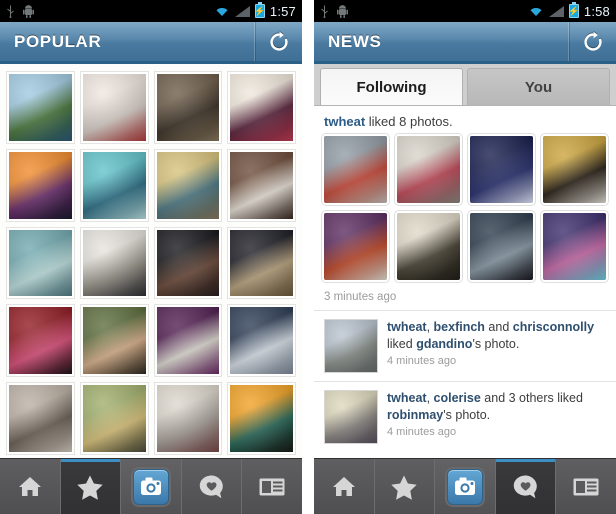  I want to click on star-icon, so click(90, 487).